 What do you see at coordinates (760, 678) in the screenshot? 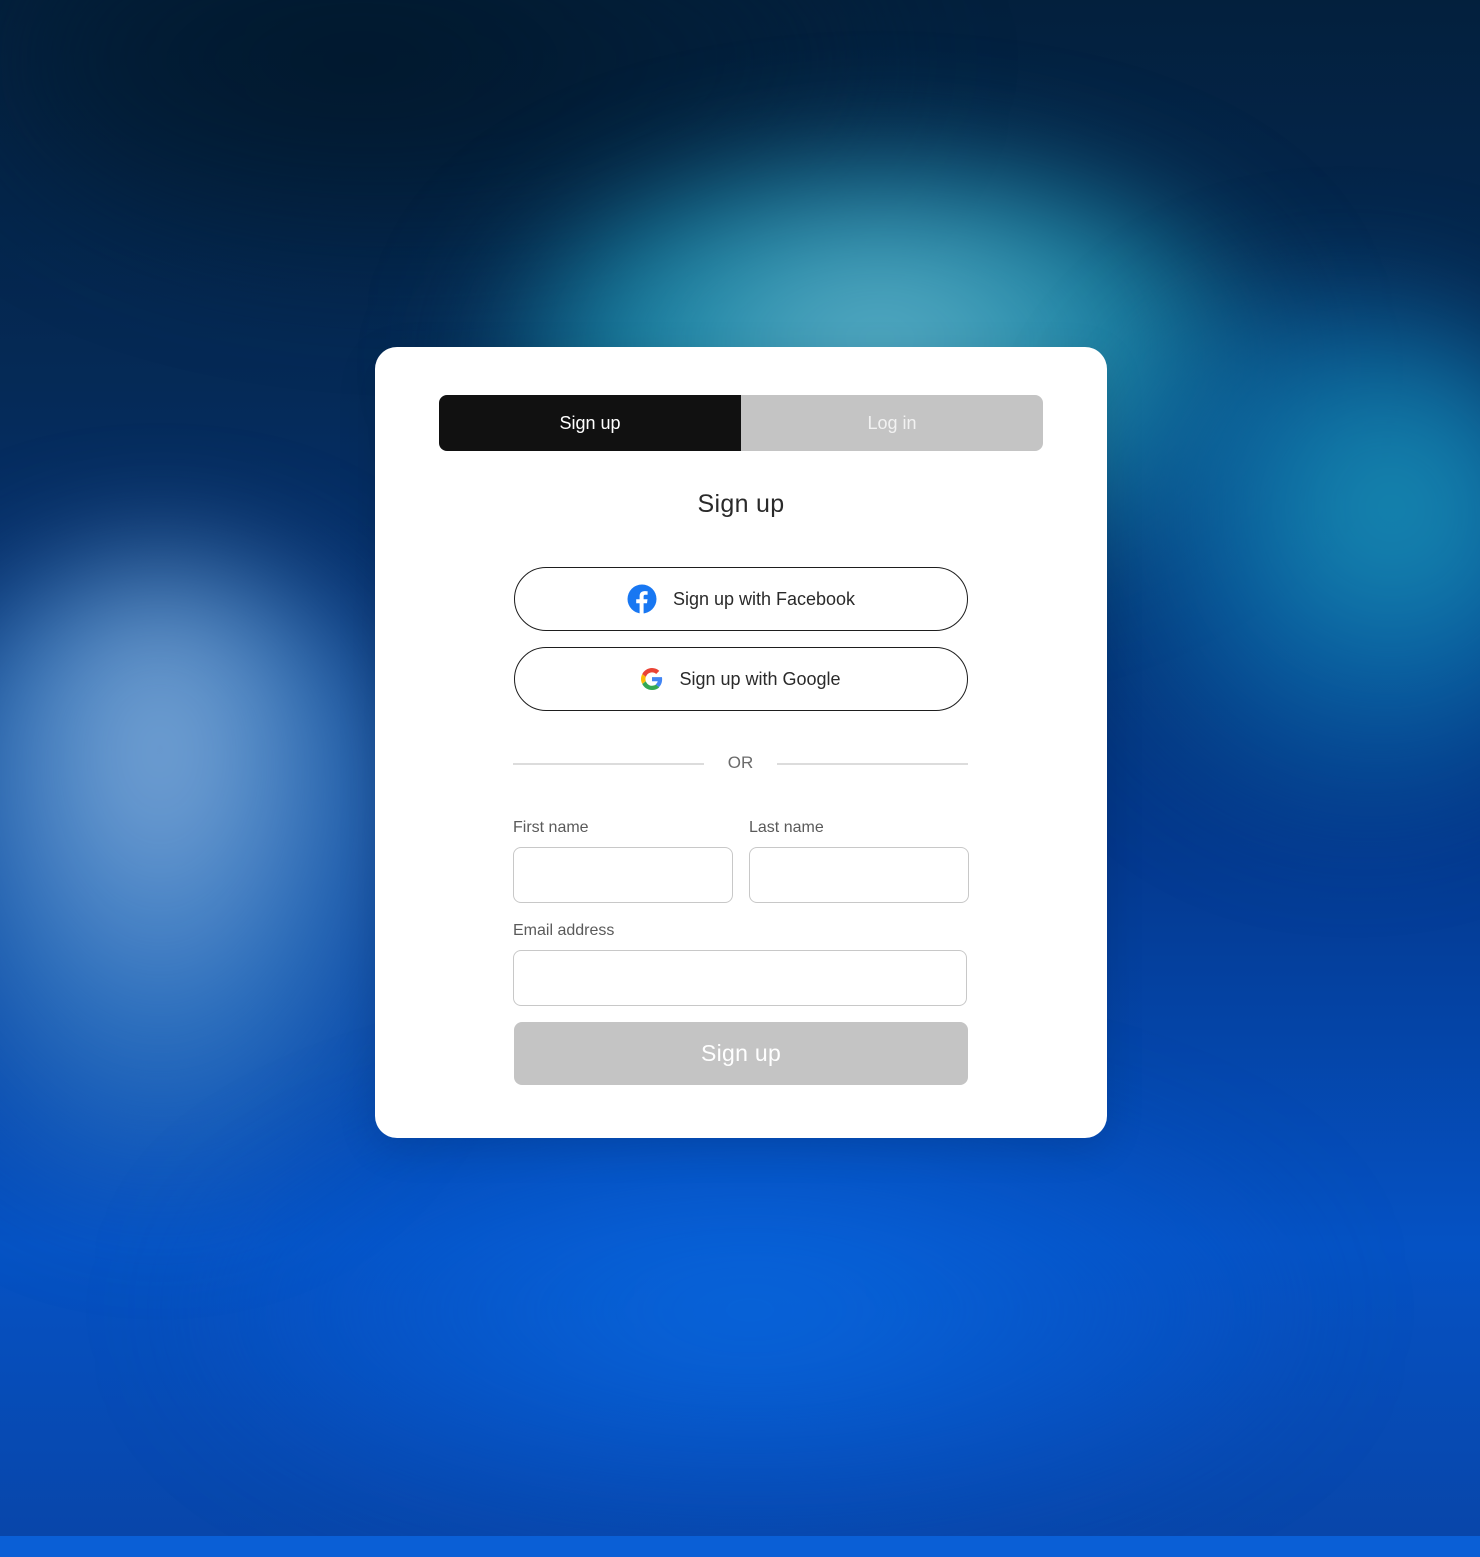
I see `google-signup-label: Sign up with Google` at bounding box center [760, 678].